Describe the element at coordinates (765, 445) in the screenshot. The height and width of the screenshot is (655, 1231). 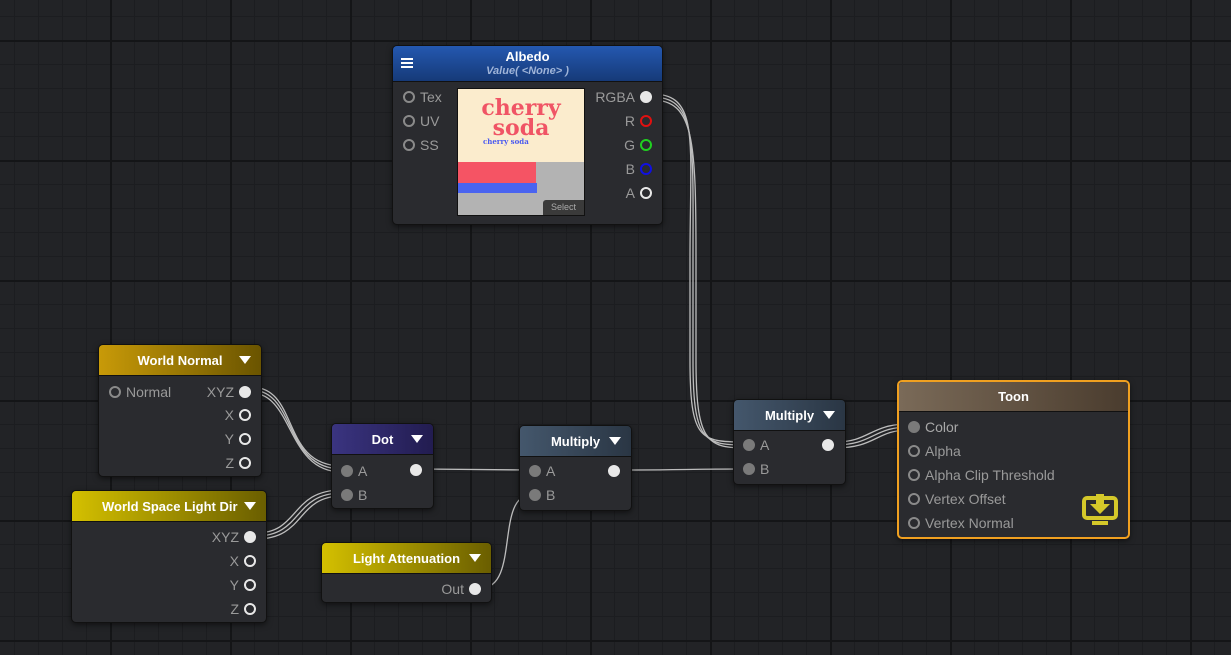
I see `port-label: A` at that location.